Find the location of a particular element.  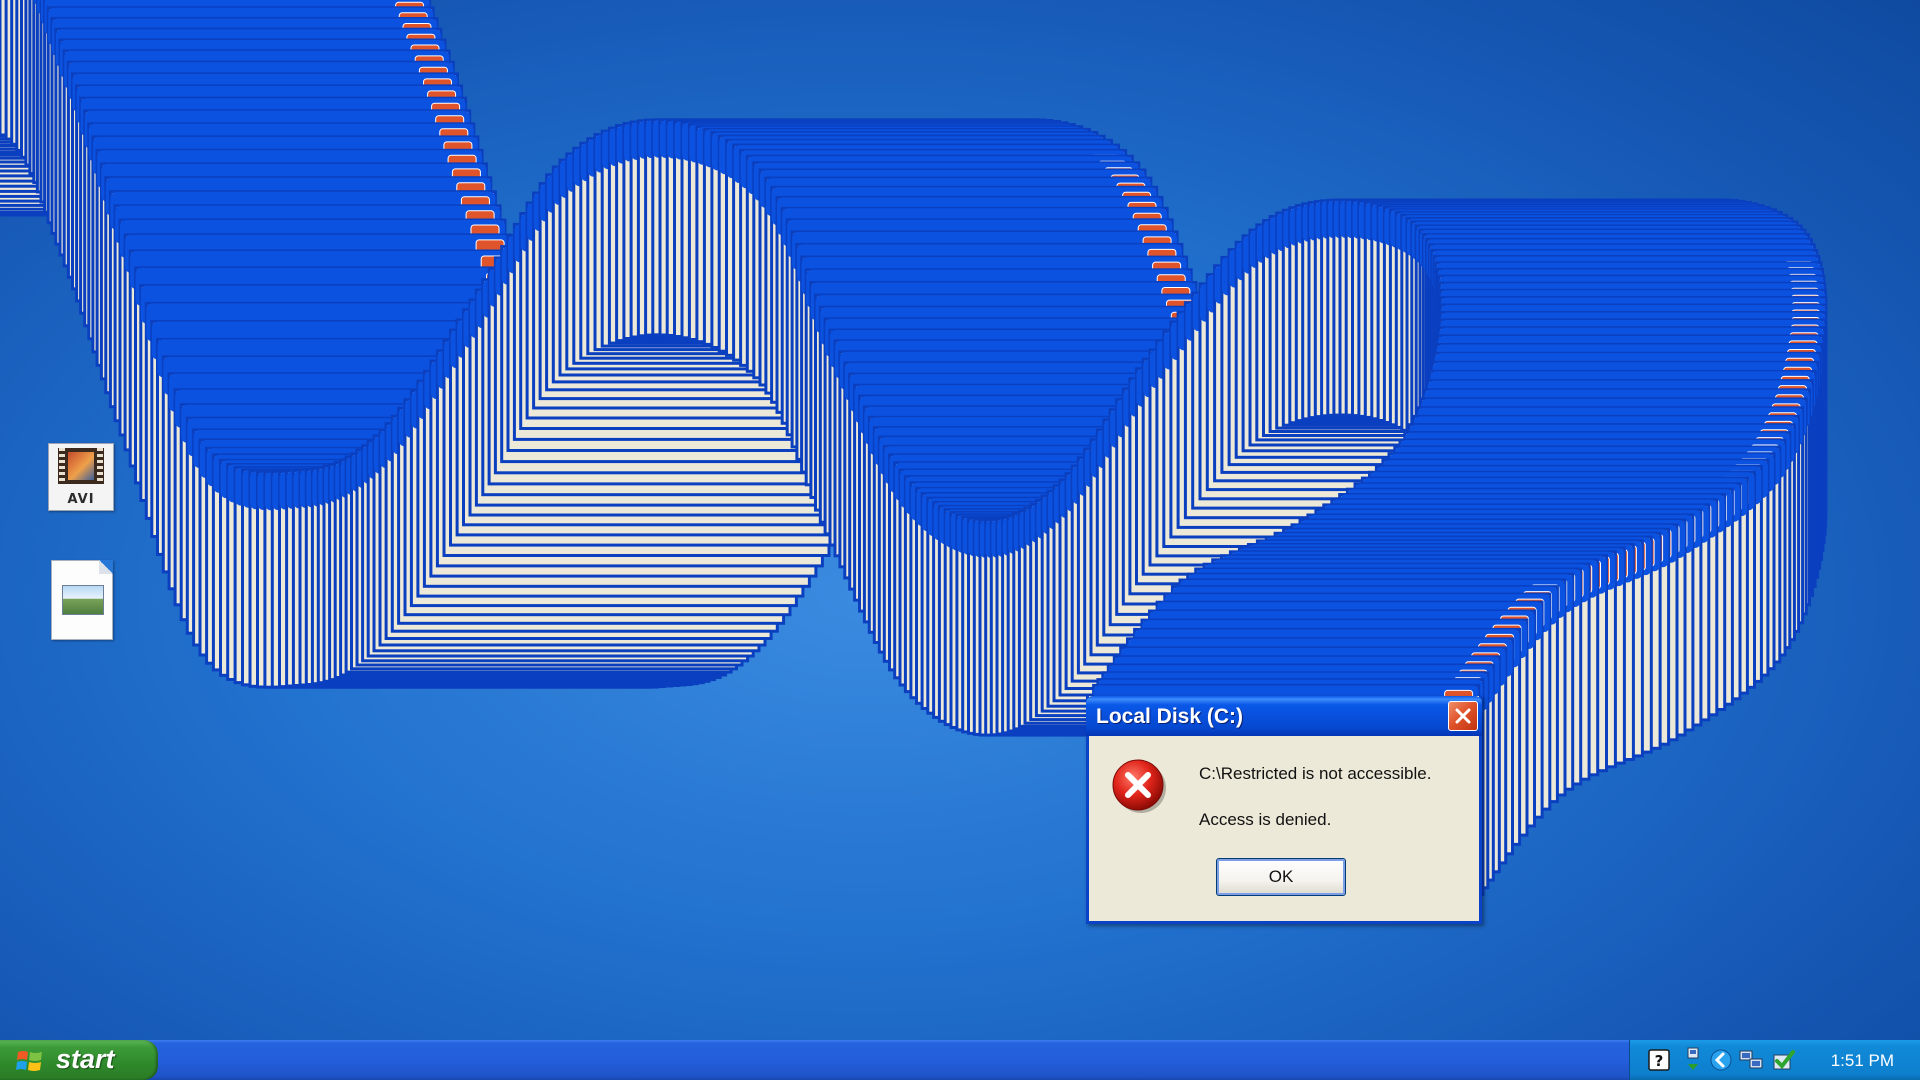

back-arrow-icon is located at coordinates (1721, 1060).